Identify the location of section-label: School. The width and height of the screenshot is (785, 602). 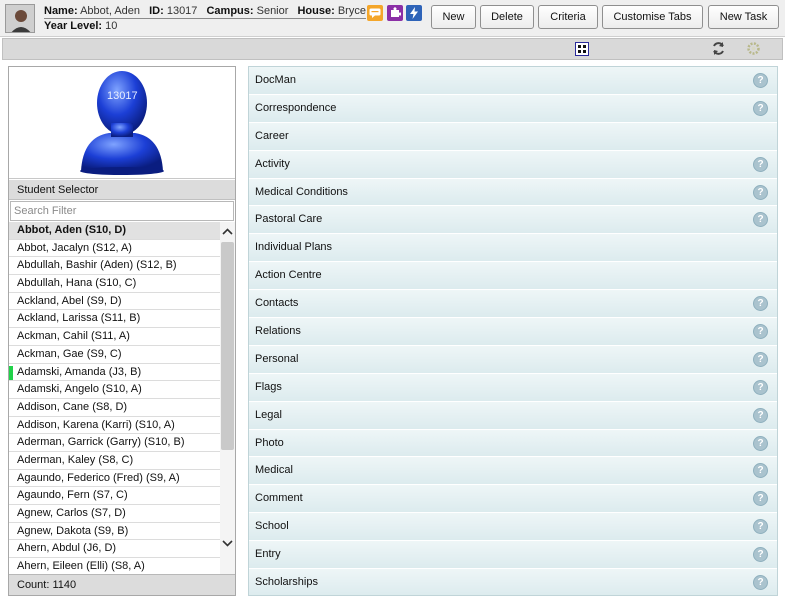
(272, 526).